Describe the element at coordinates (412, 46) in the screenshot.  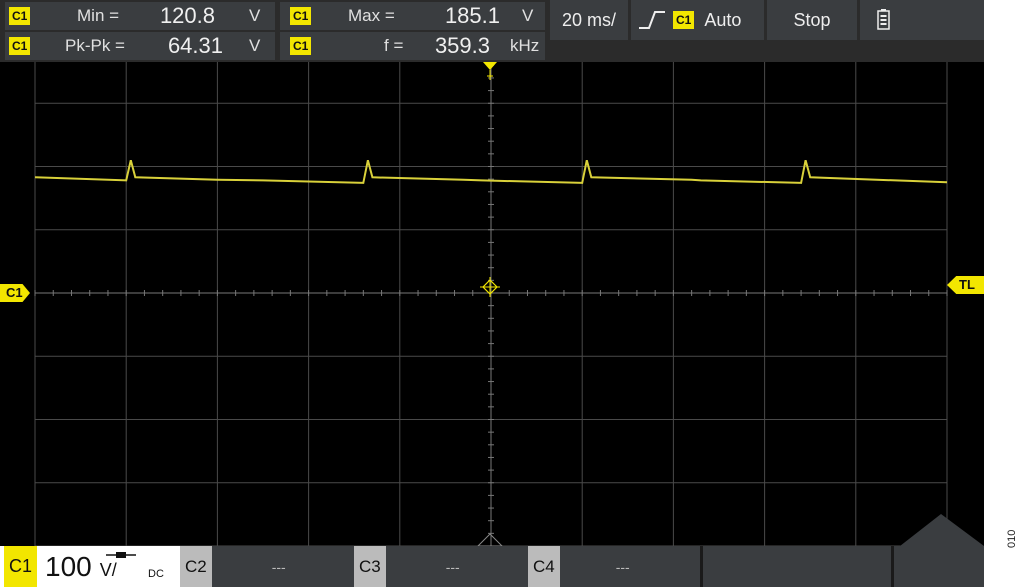
I see `measurement-frequency: C1 f = 359.3 kHz` at that location.